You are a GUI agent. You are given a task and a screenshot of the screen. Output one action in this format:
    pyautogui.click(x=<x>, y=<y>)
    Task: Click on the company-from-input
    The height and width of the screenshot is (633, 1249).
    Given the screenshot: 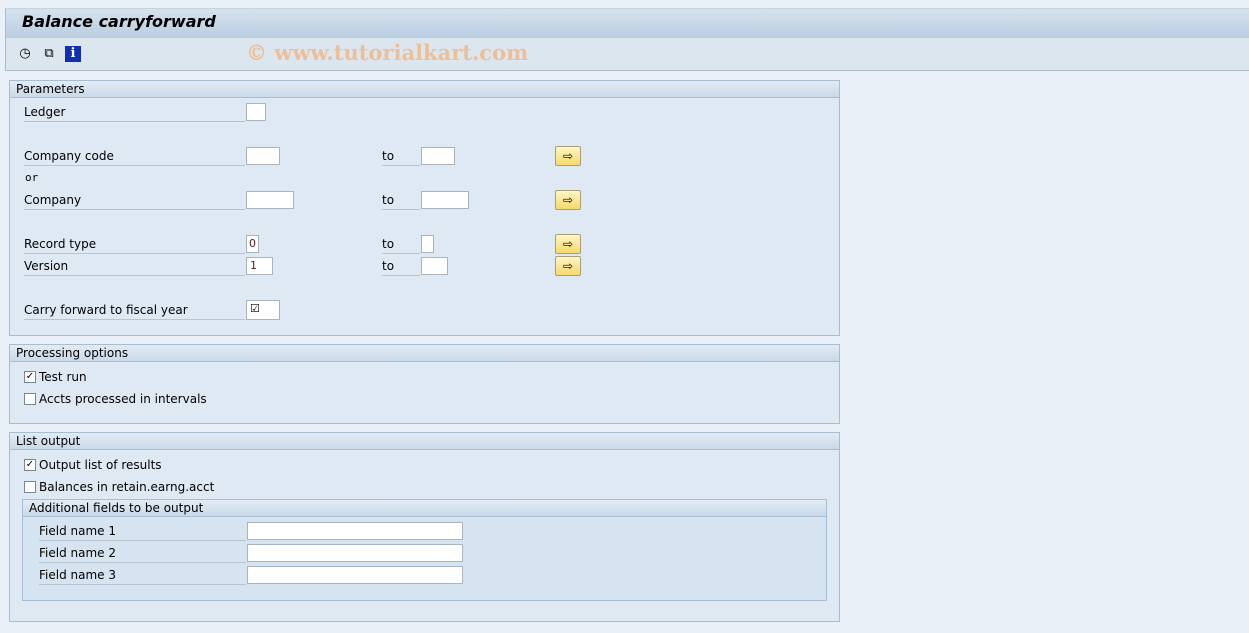 What is the action you would take?
    pyautogui.click(x=270, y=200)
    